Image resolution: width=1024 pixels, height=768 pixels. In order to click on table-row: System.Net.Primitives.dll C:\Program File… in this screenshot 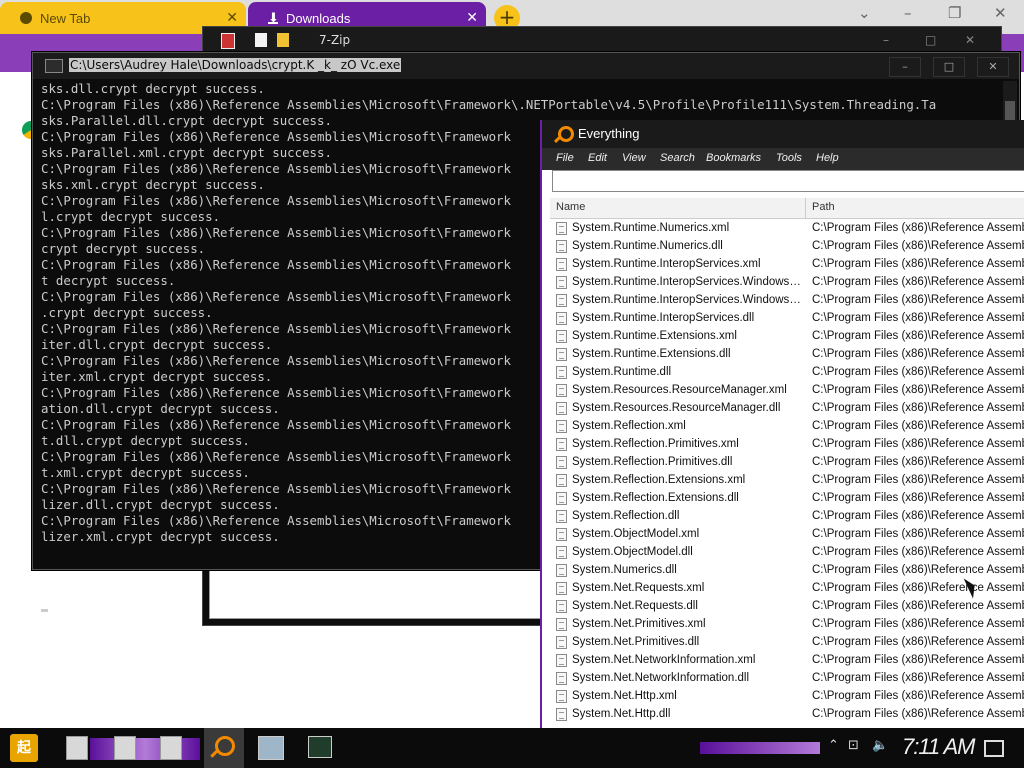, I will do `click(787, 643)`.